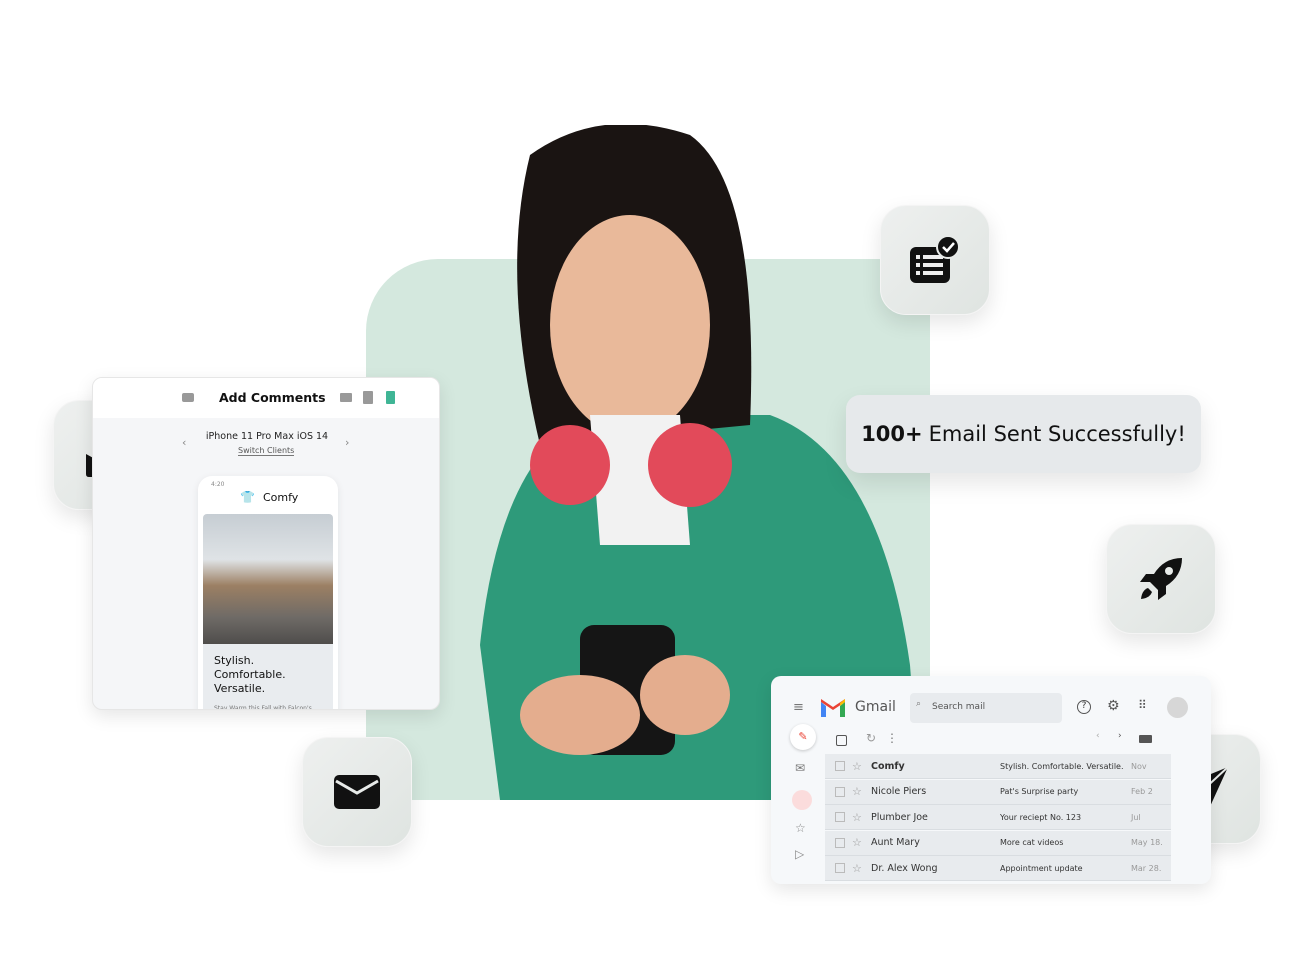  I want to click on status-time: 4:20, so click(218, 484).